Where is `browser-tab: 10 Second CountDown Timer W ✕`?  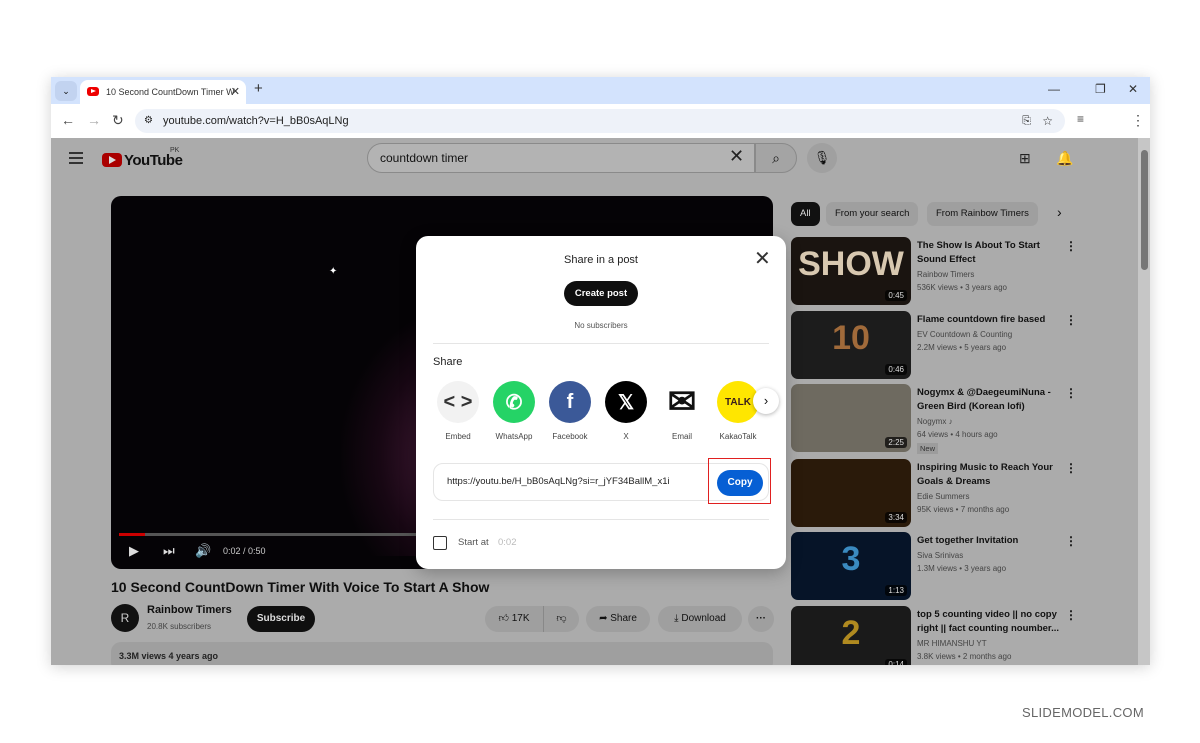 browser-tab: 10 Second CountDown Timer W ✕ is located at coordinates (163, 92).